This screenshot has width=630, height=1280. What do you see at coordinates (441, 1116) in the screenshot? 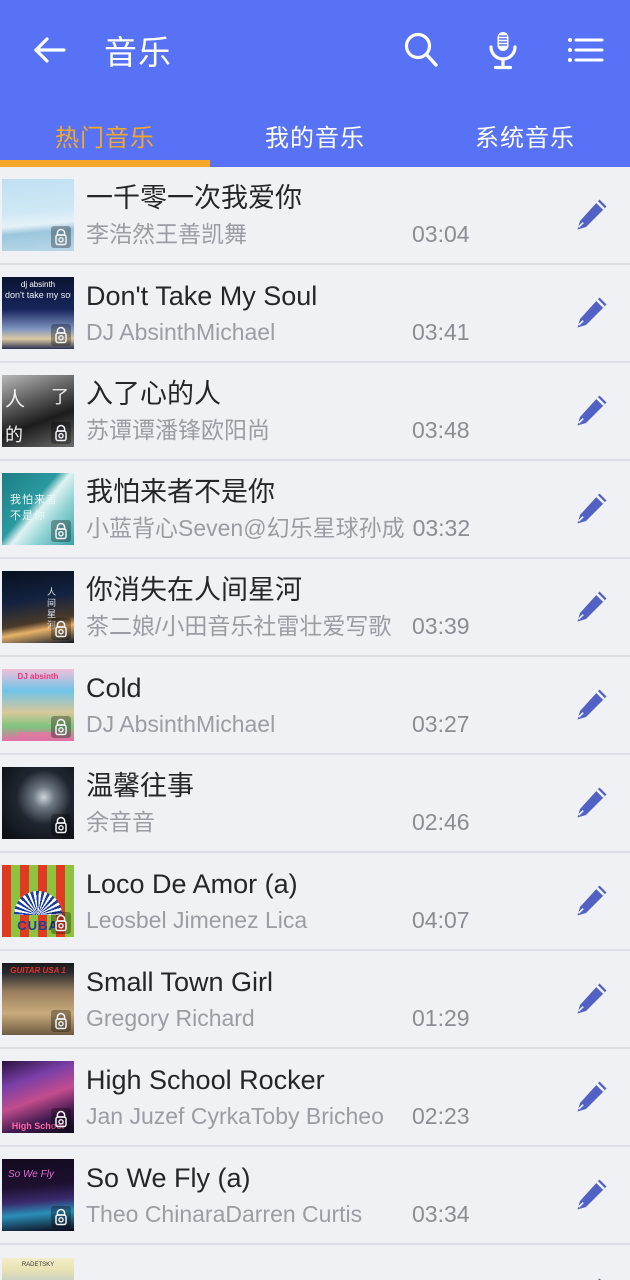
I see `song-duration: 02:23` at bounding box center [441, 1116].